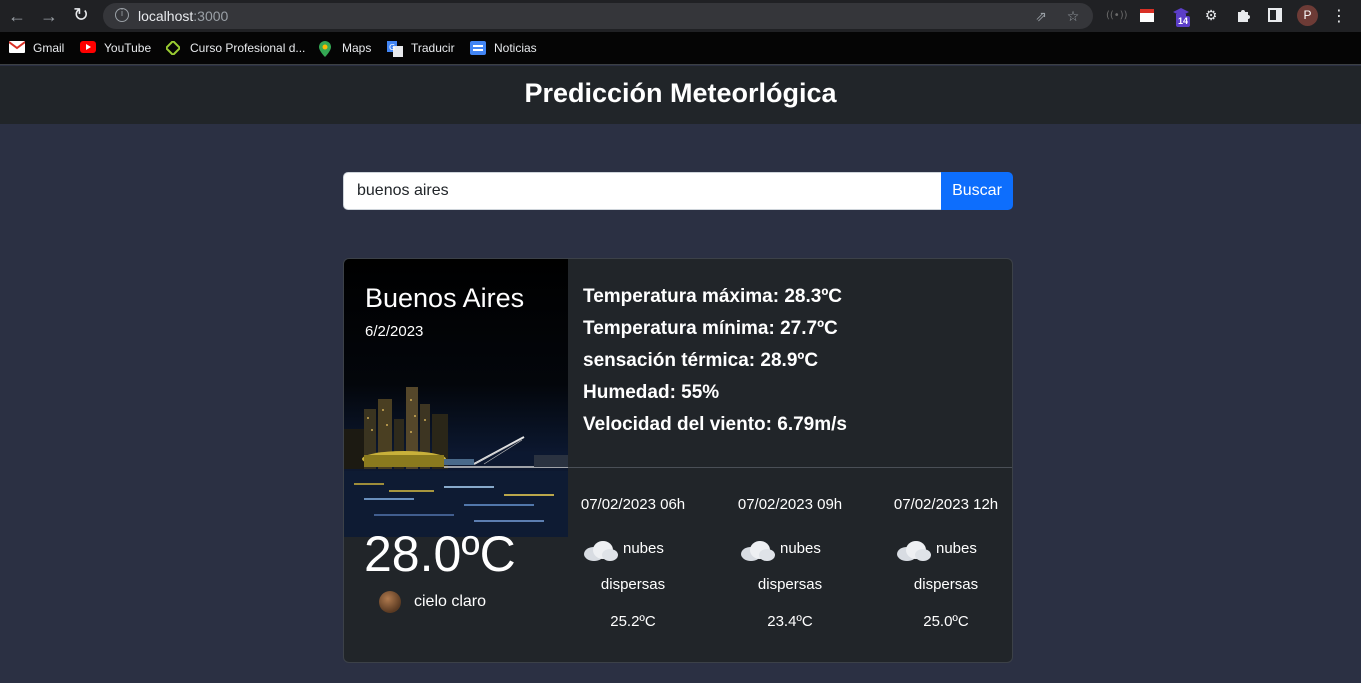  Describe the element at coordinates (946, 621) in the screenshot. I see `forecast-temperature: 25.0ºC` at that location.